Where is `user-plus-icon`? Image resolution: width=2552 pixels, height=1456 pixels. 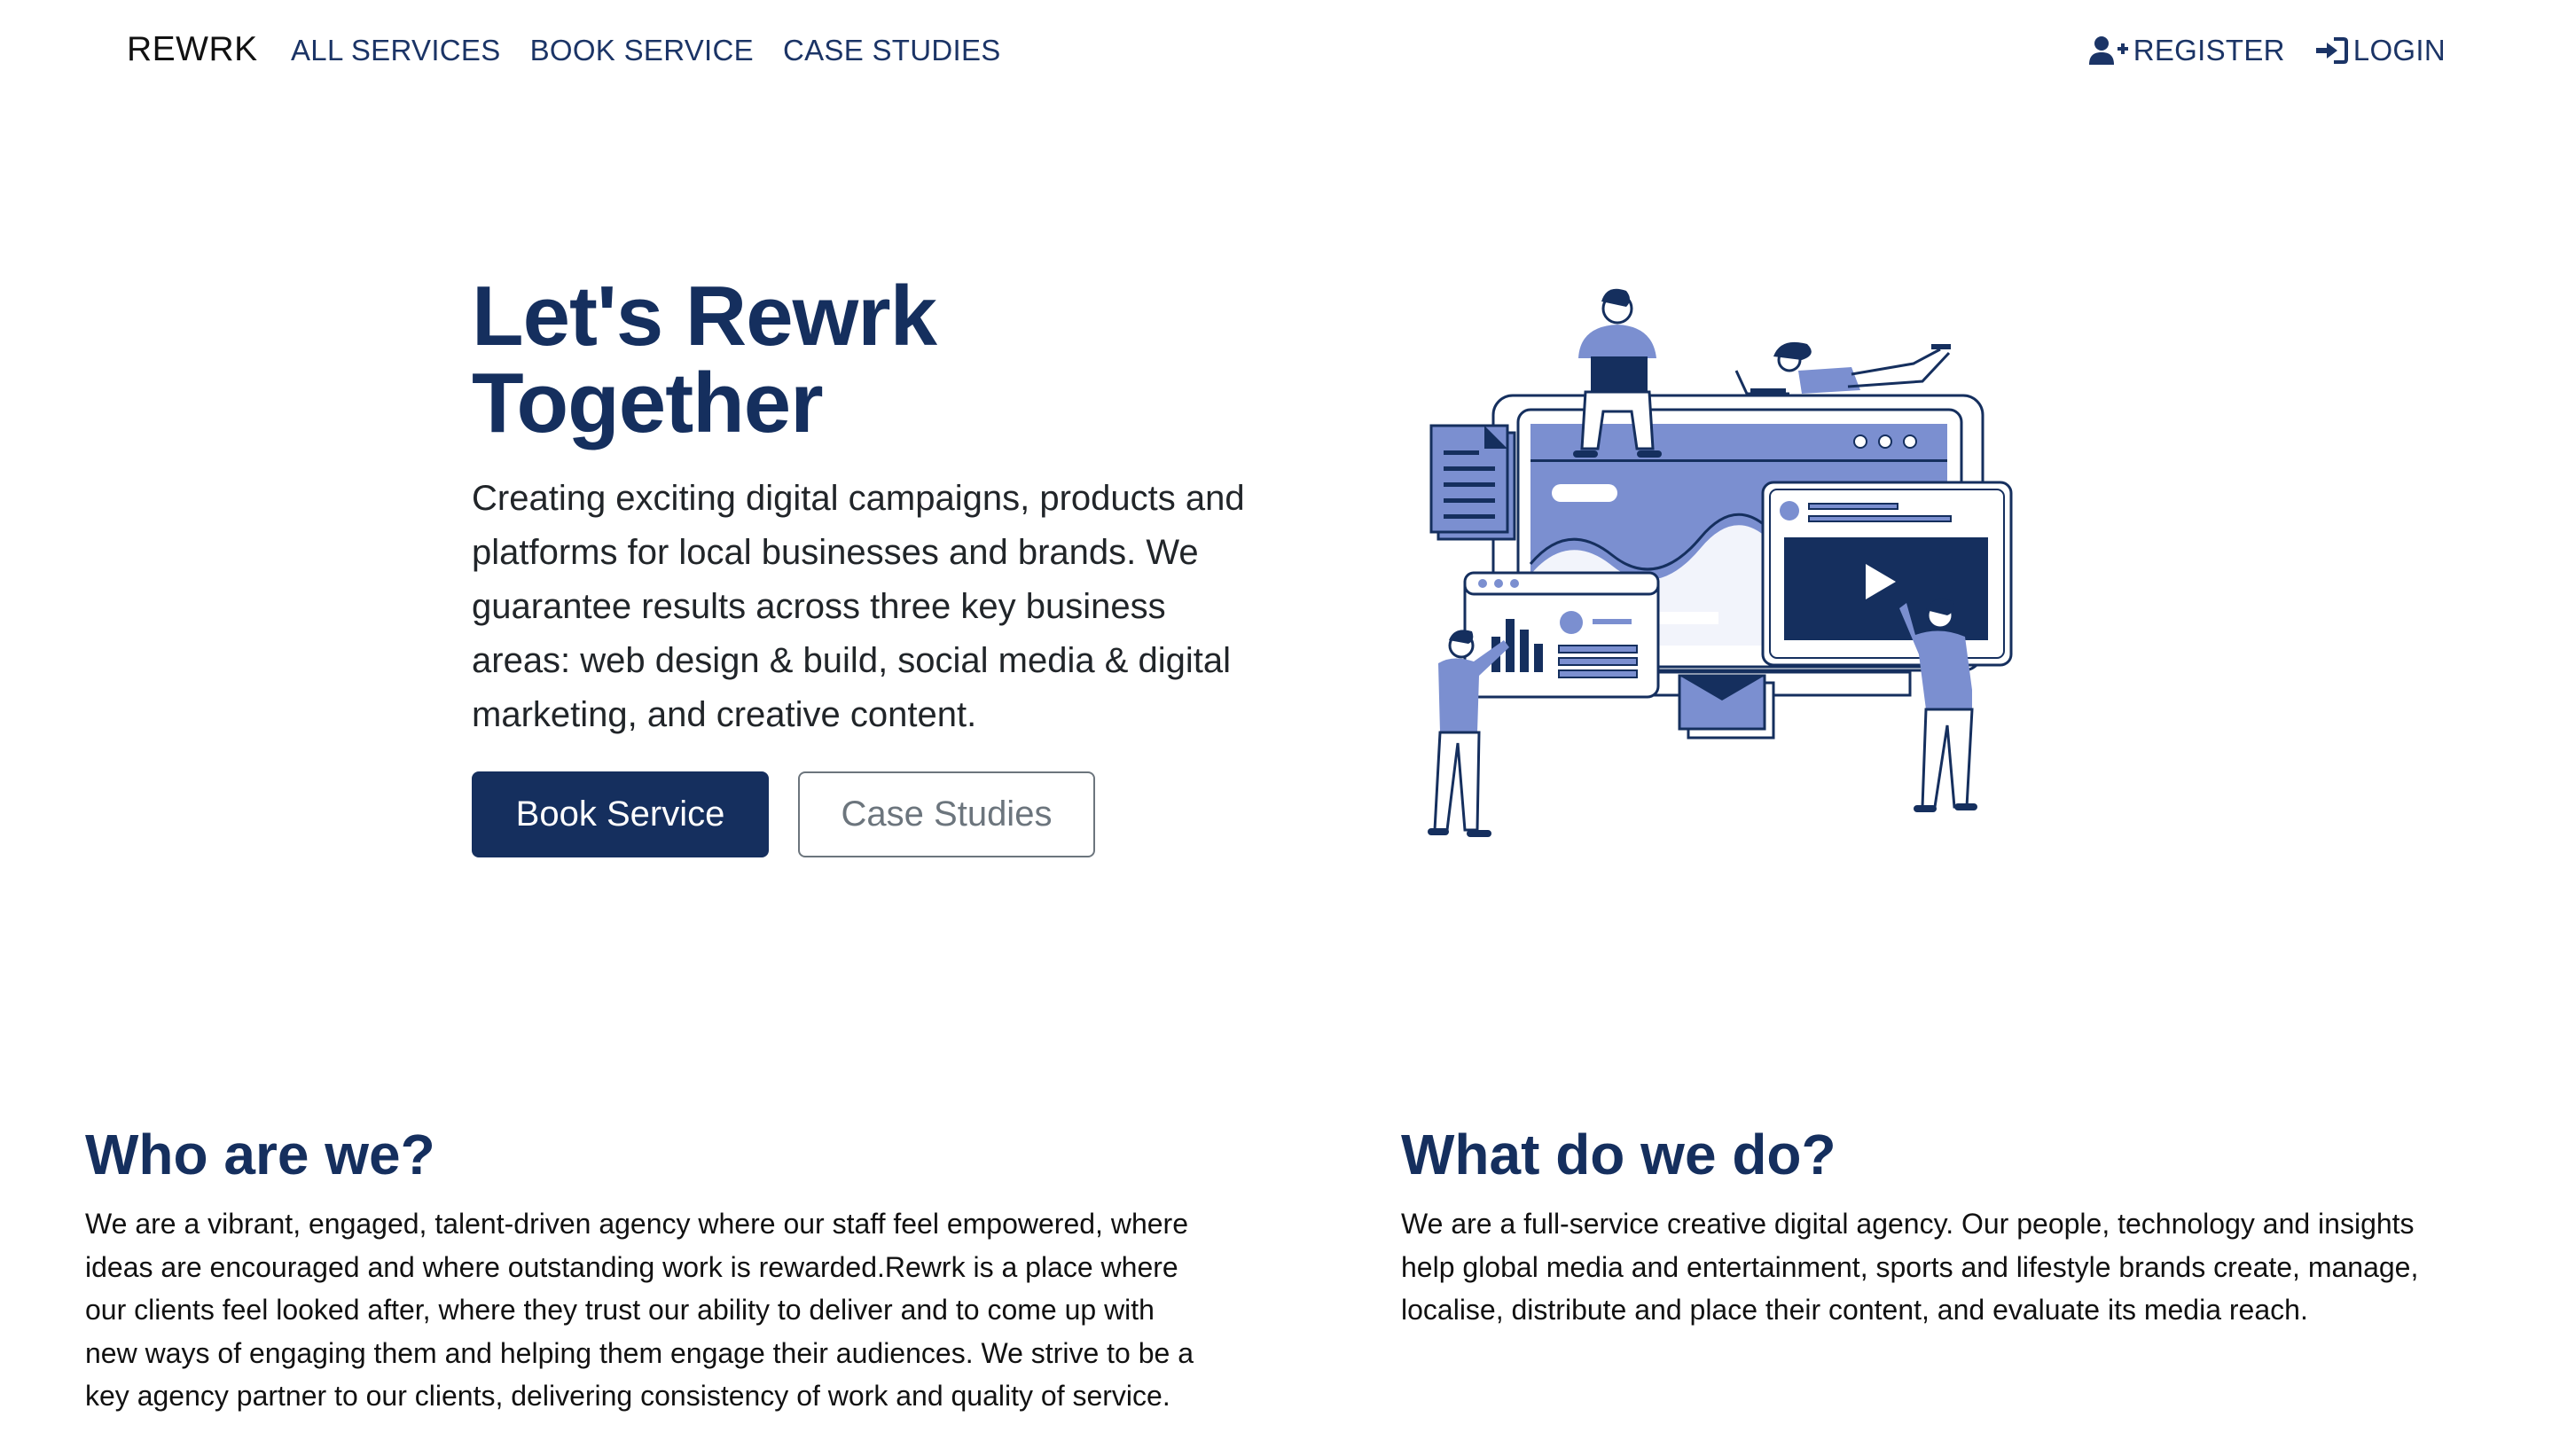
user-plus-icon is located at coordinates (2108, 50).